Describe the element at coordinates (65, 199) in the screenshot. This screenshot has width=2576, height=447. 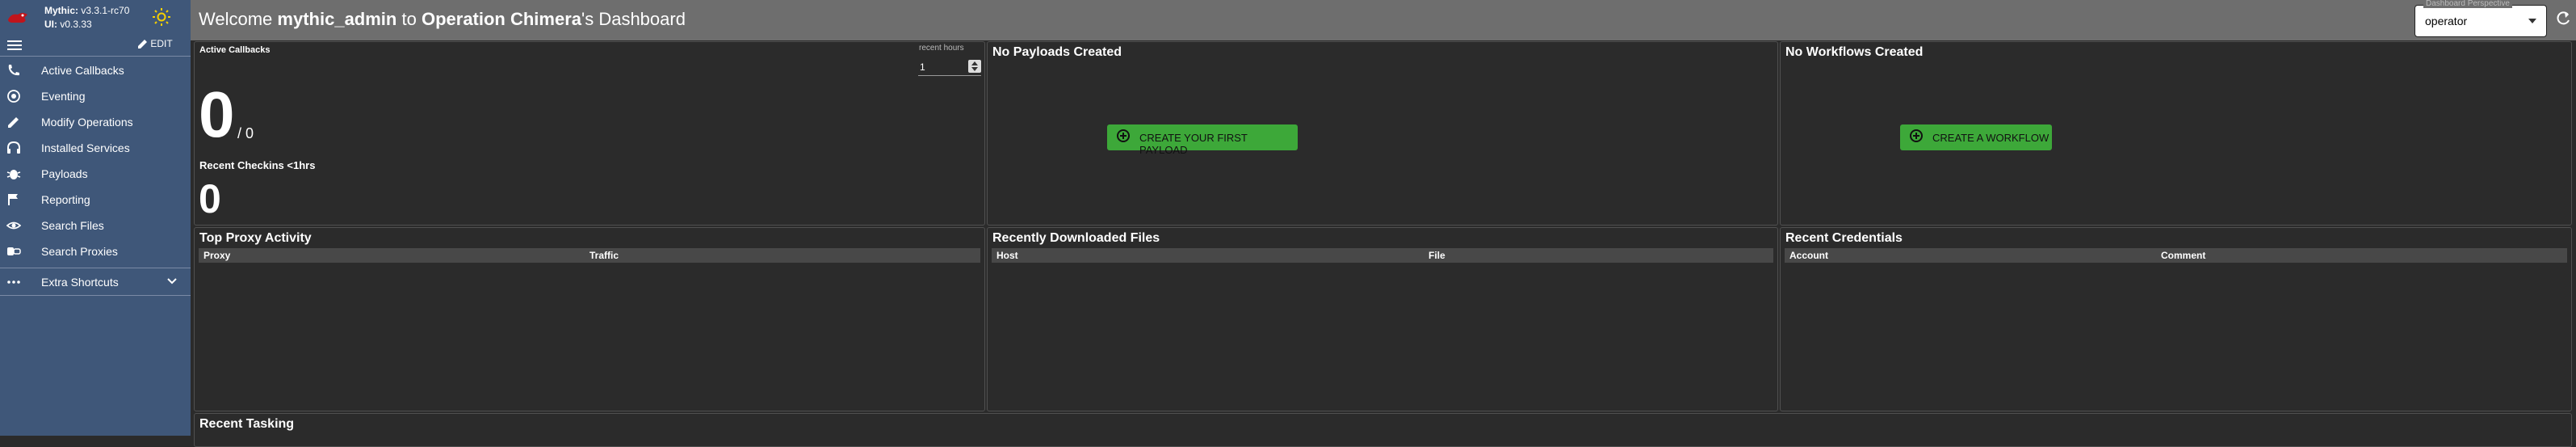
I see `sidebar-item-label: Reporting` at that location.